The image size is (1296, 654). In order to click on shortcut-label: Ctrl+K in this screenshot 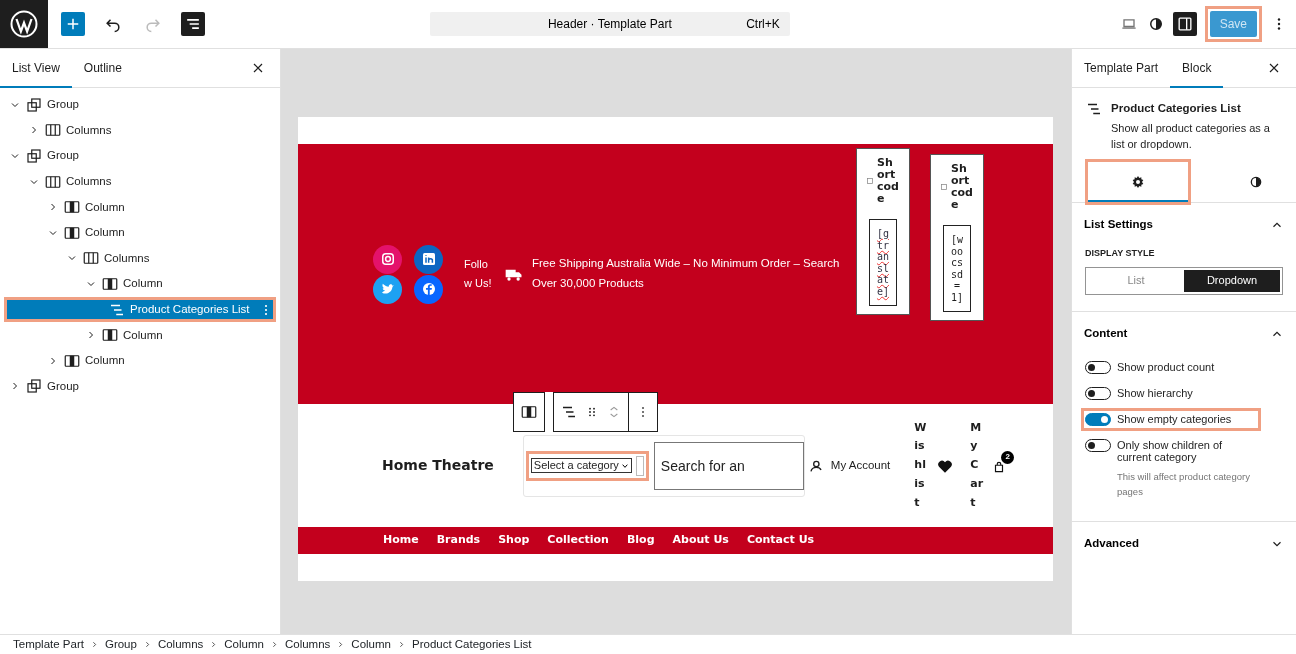, I will do `click(763, 24)`.